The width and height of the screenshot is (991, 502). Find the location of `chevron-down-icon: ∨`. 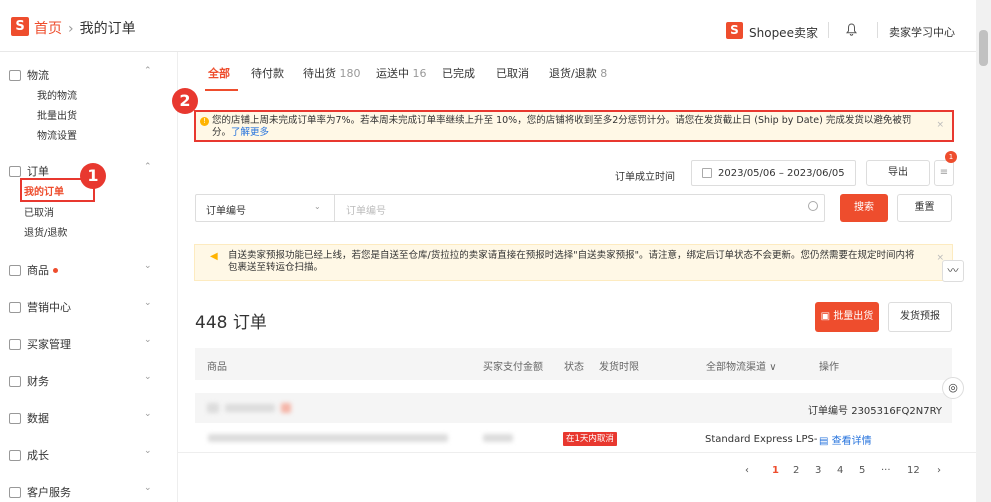

chevron-down-icon: ∨ is located at coordinates (773, 367).